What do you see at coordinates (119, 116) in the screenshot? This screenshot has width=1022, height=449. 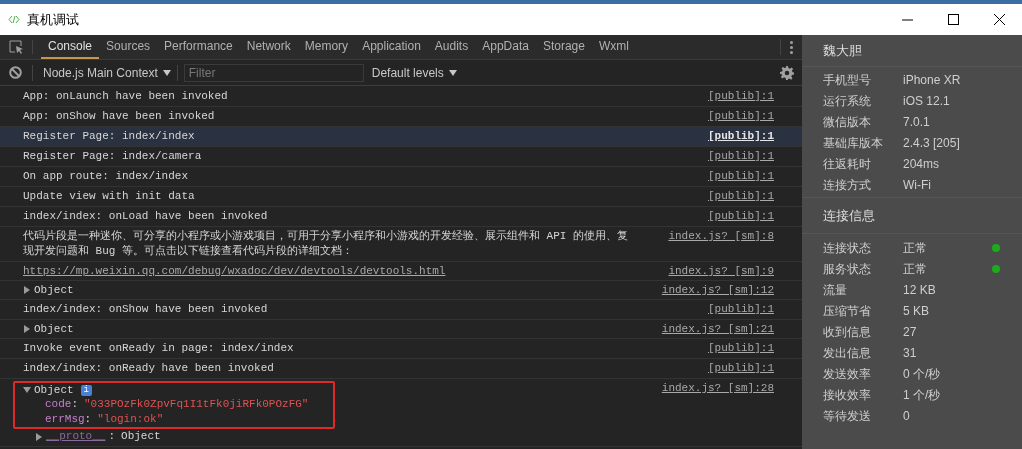 I see `log-message: App: onShow have been invoked` at bounding box center [119, 116].